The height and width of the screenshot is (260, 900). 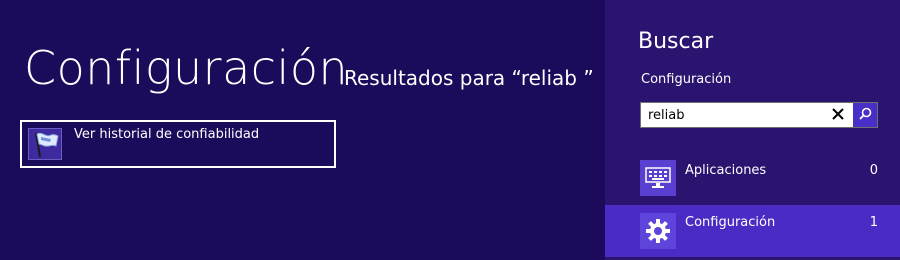 I want to click on category-settings: Configuración 1, so click(x=752, y=231).